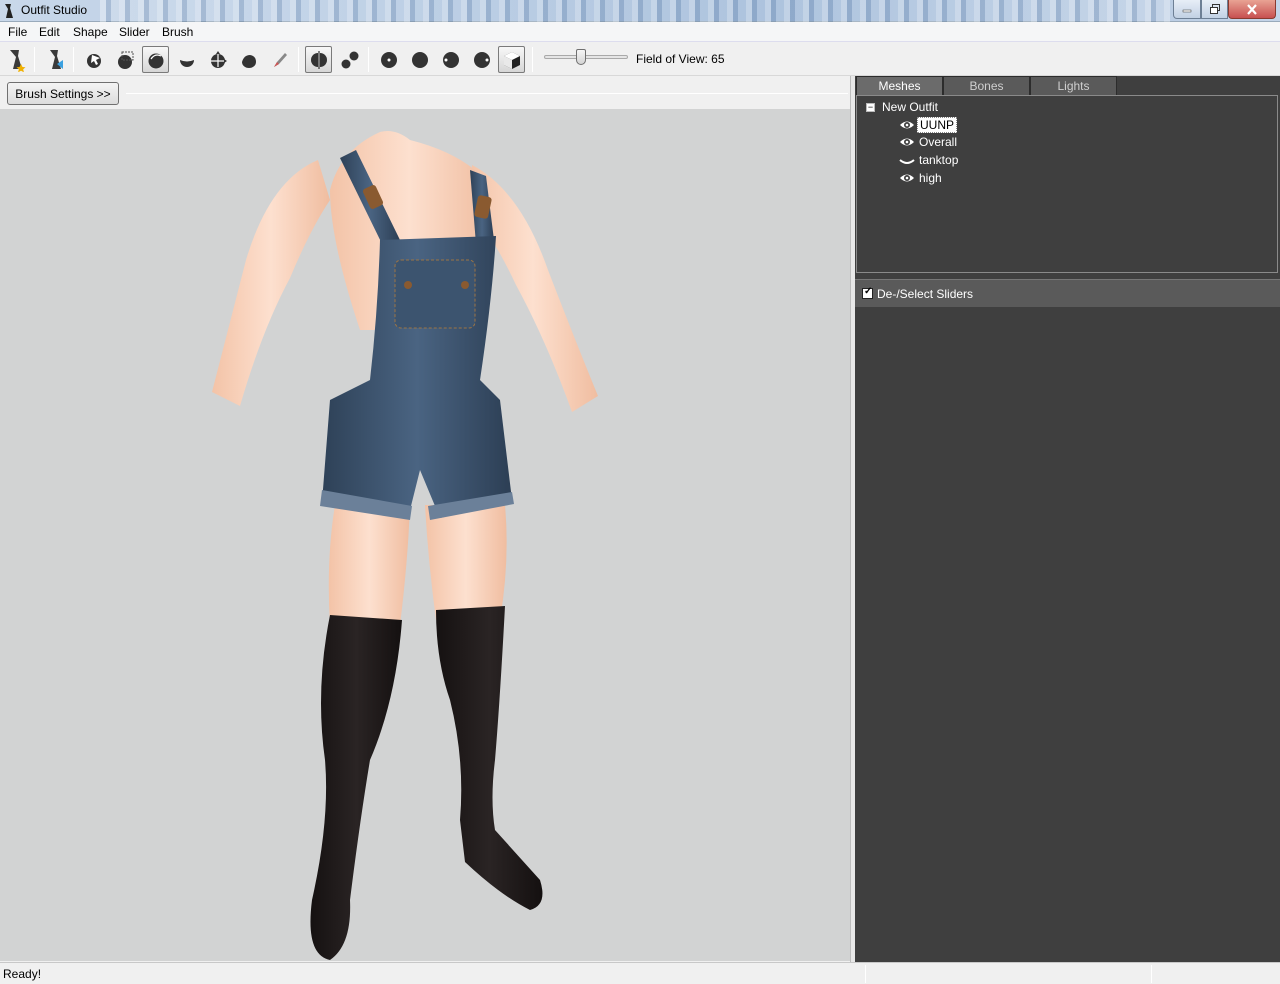  I want to click on view-front-button, so click(388, 59).